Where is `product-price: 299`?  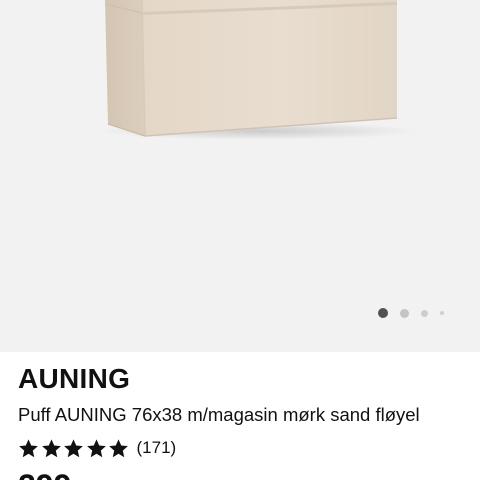
product-price: 299 is located at coordinates (44, 474).